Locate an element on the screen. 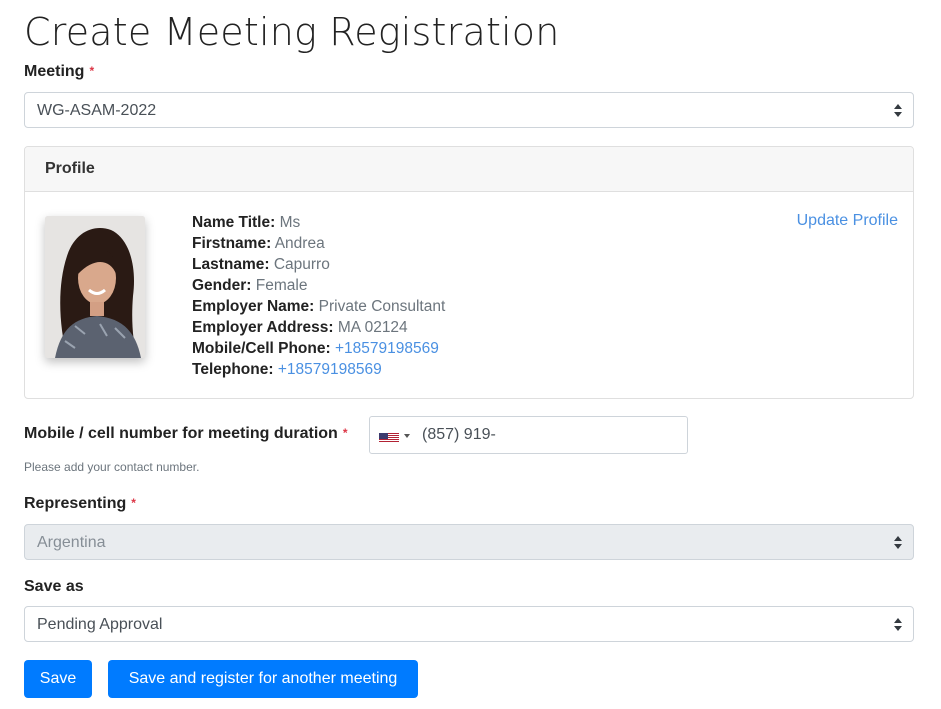 The image size is (941, 709). page-title: Create Meeting Registration is located at coordinates (292, 32).